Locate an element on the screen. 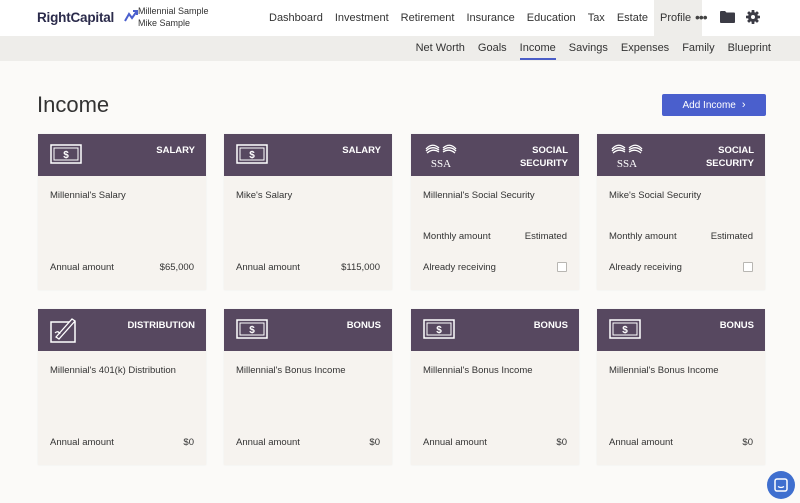 This screenshot has height=503, width=800. logo-arrow-icon is located at coordinates (131, 16).